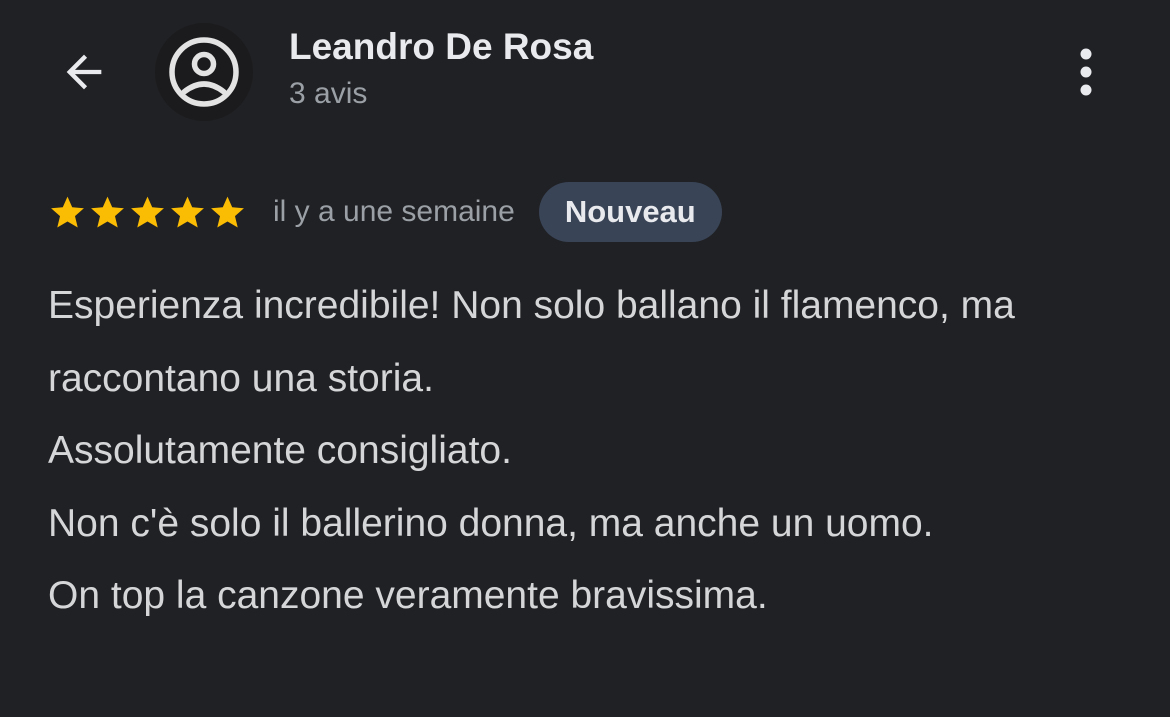  What do you see at coordinates (630, 212) in the screenshot?
I see `new-badge: Nouveau` at bounding box center [630, 212].